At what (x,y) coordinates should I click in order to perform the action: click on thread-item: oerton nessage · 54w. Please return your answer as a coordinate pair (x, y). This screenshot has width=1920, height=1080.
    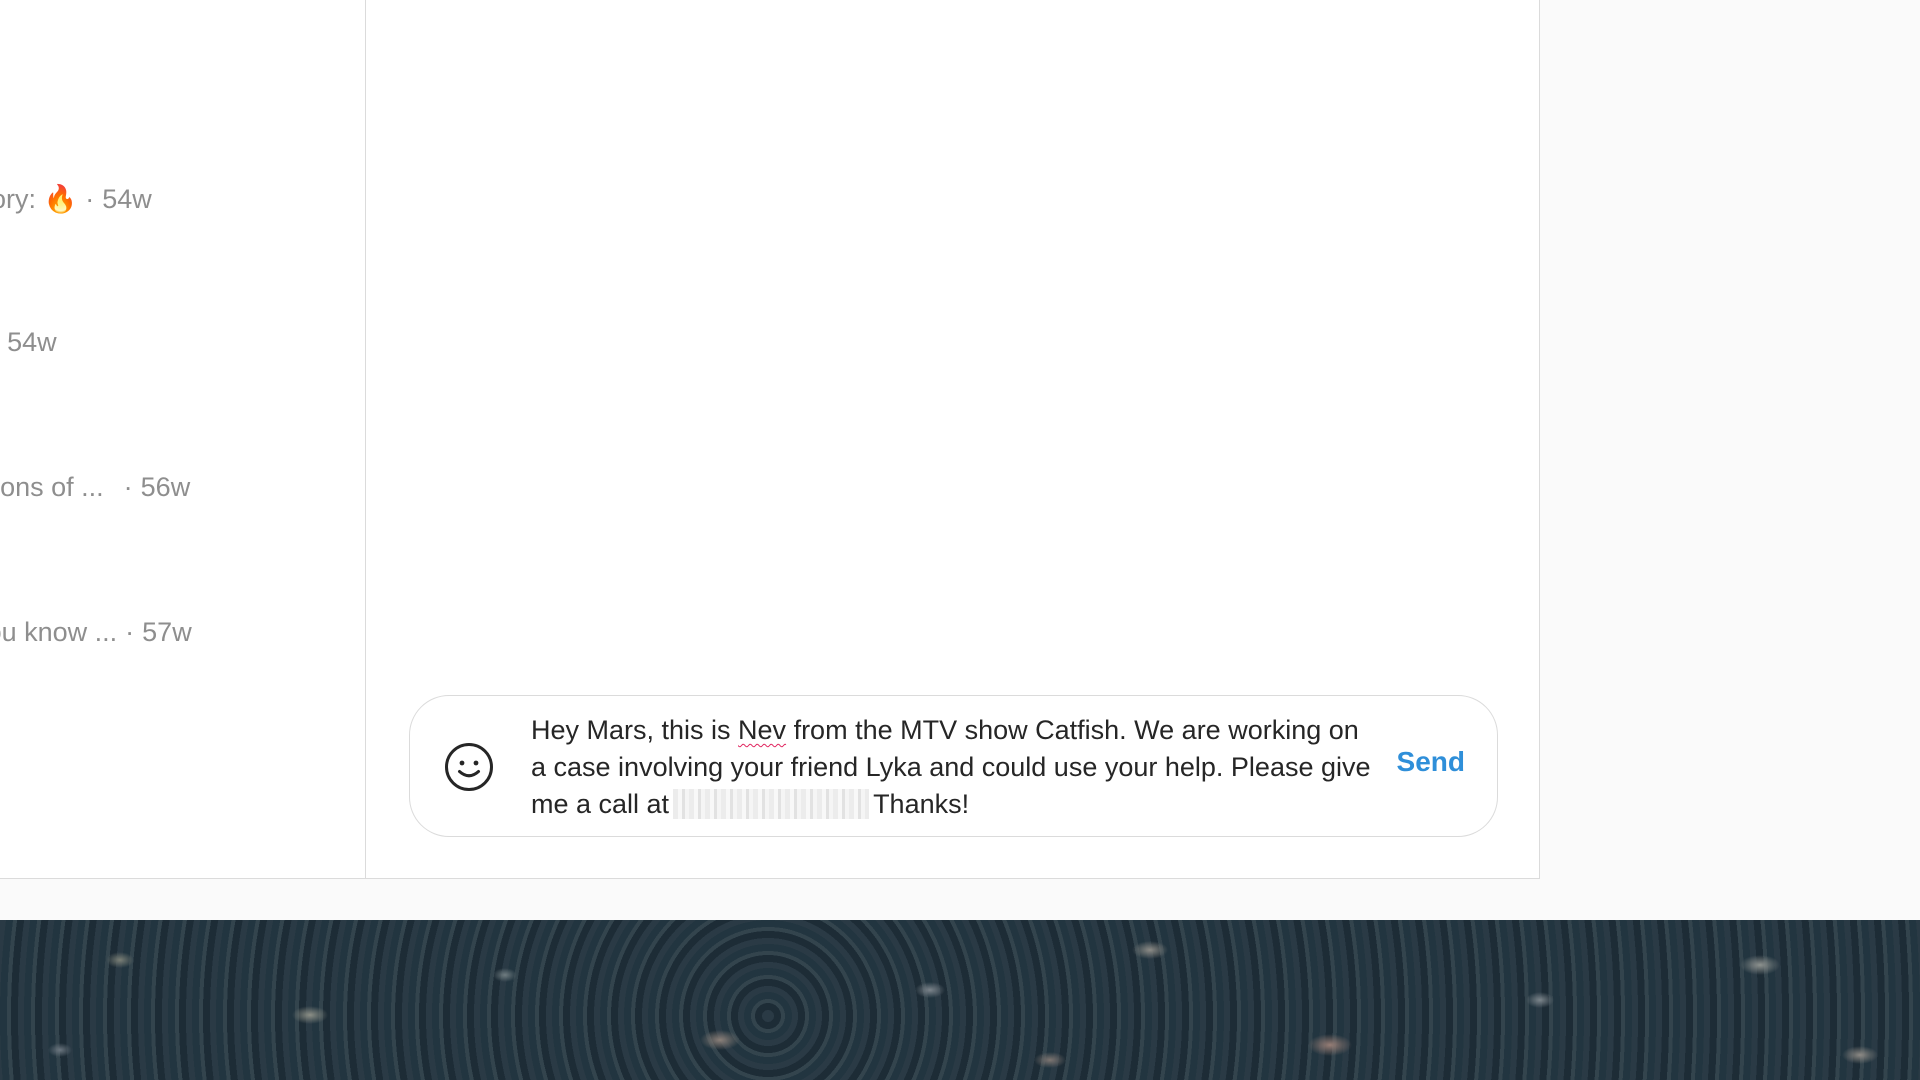
    Looking at the image, I should click on (175, 339).